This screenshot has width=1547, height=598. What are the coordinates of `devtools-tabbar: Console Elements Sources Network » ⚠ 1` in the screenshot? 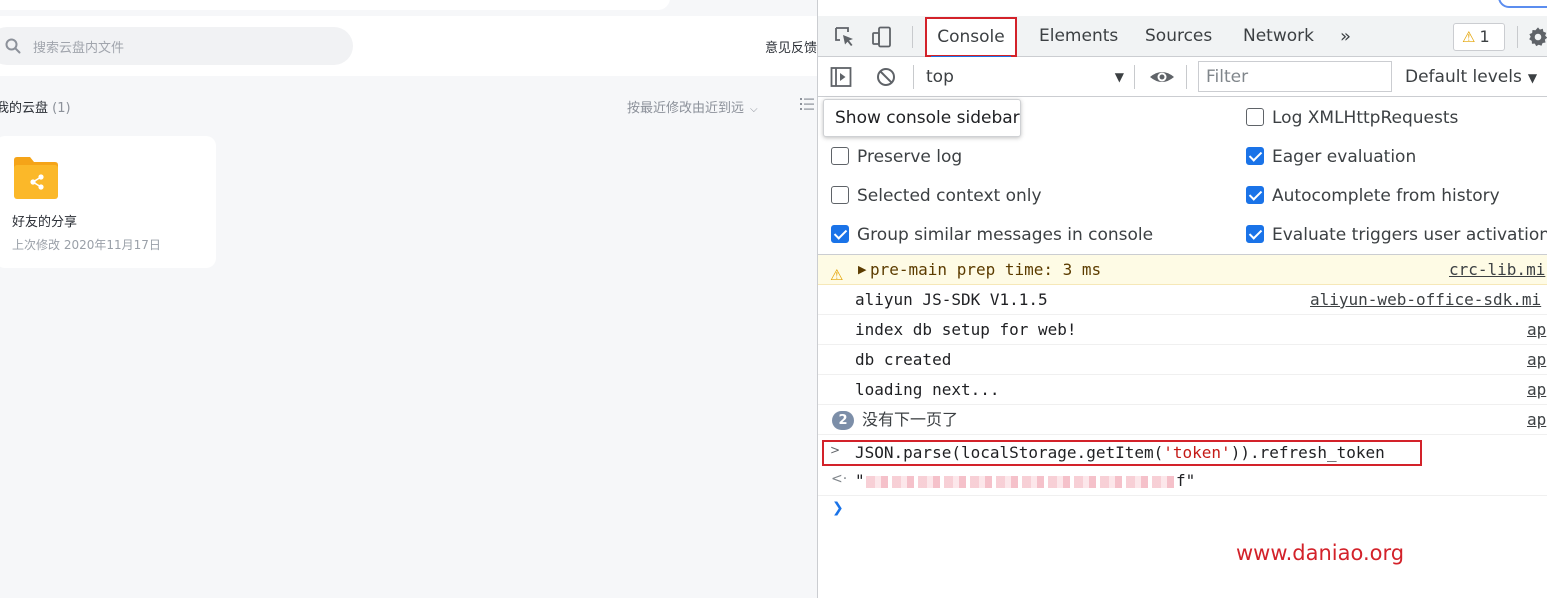 It's located at (1182, 37).